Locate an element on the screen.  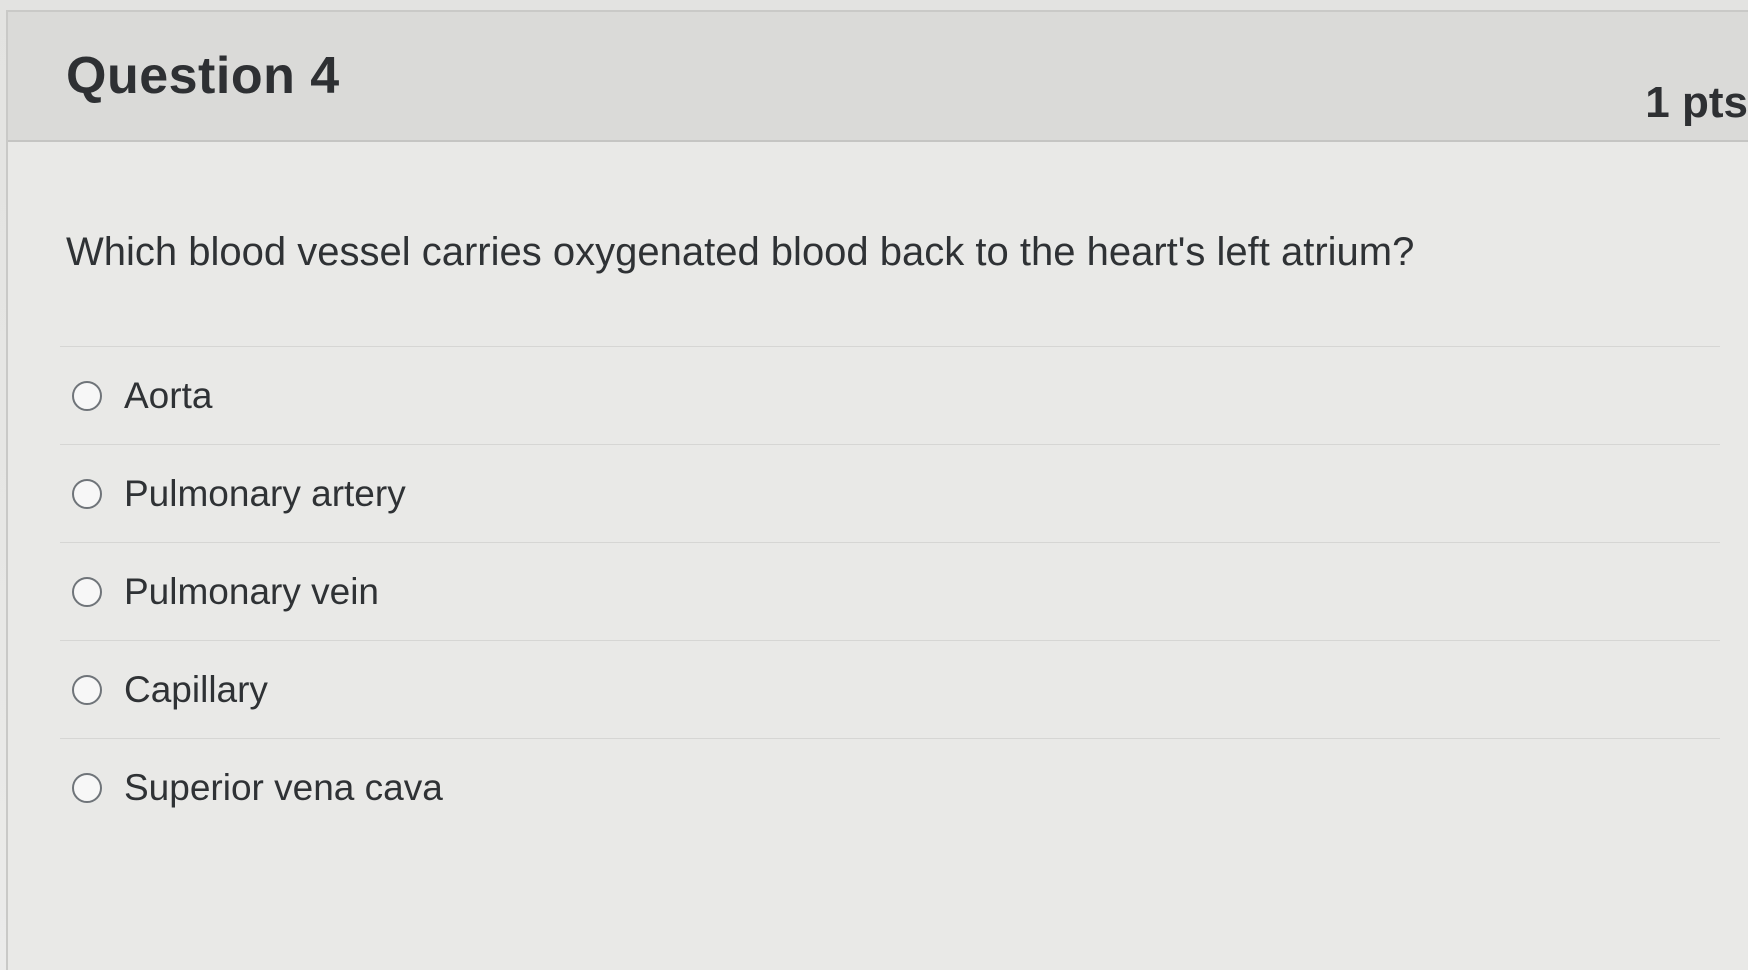
answer-option-capillary: Capillary is located at coordinates (890, 689).